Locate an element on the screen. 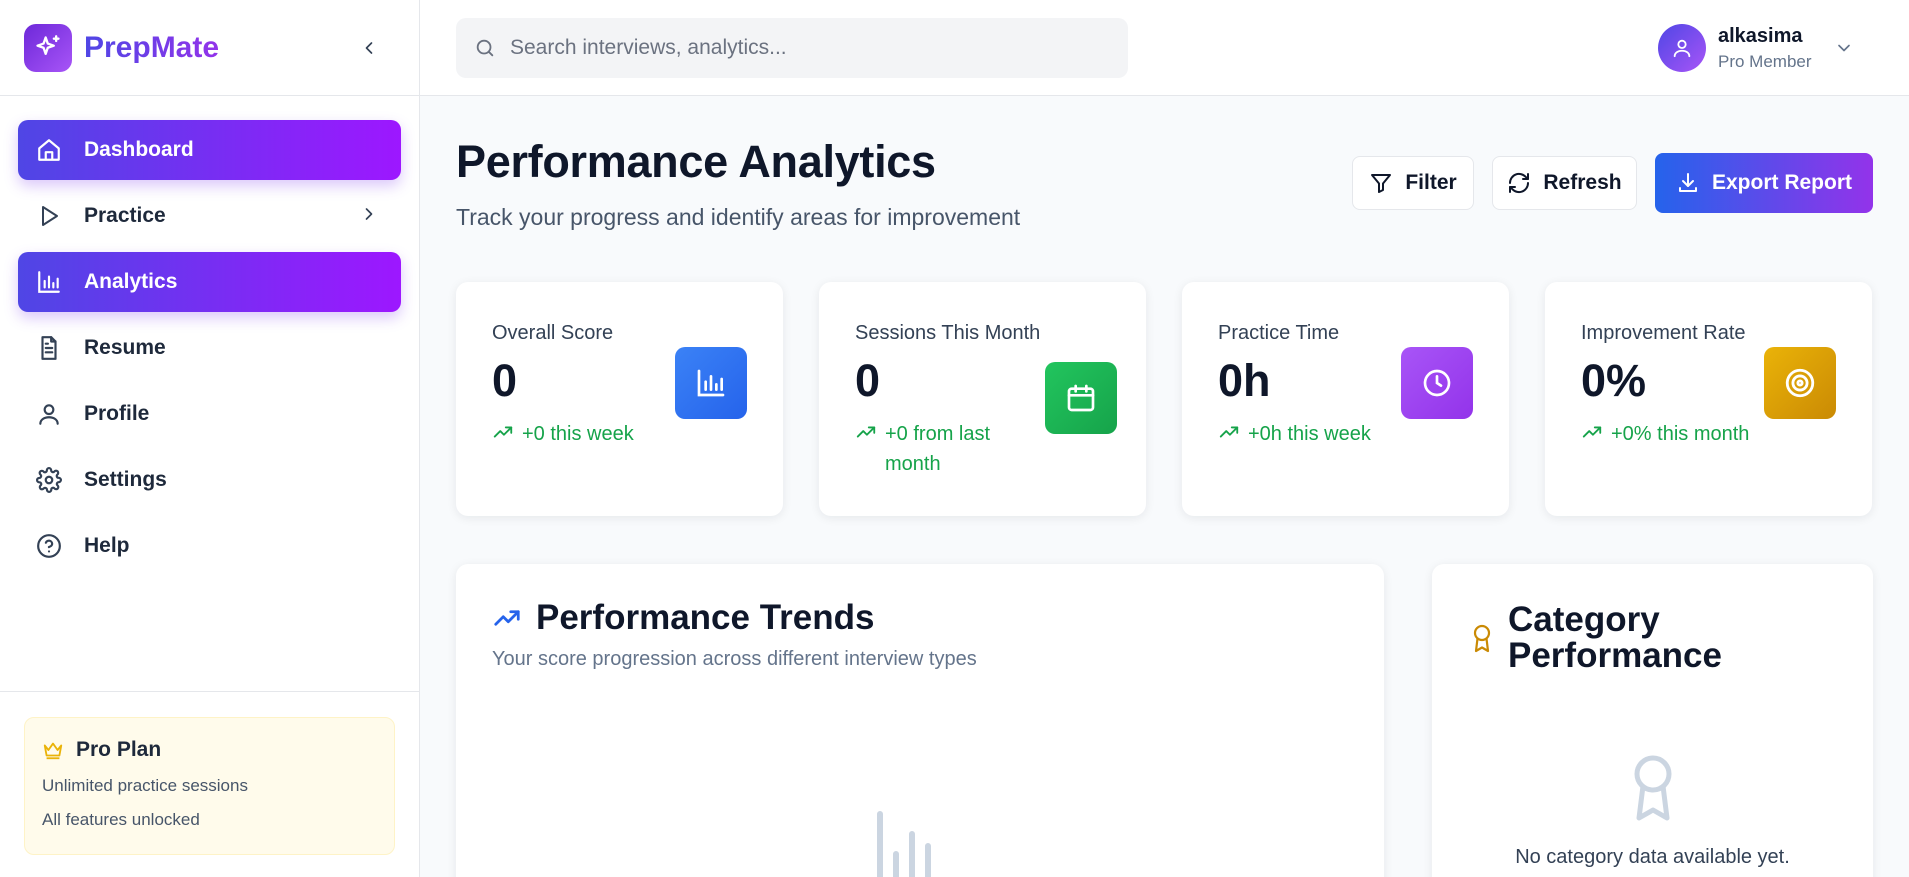 The image size is (1909, 877). help-circle-icon is located at coordinates (49, 546).